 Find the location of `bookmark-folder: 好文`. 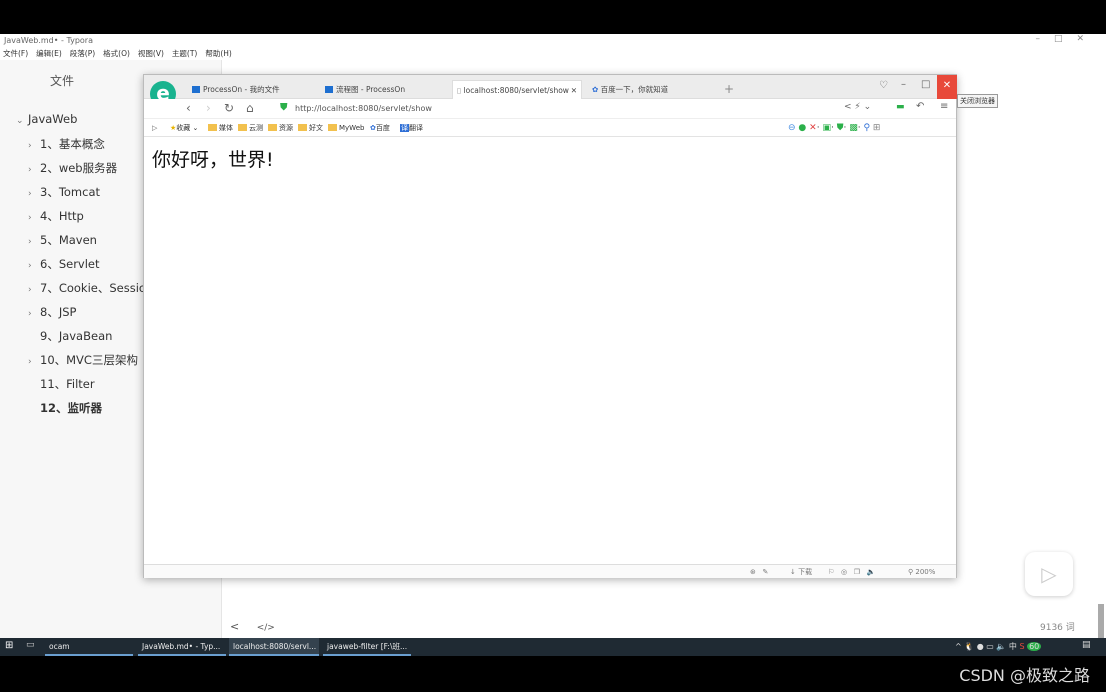

bookmark-folder: 好文 is located at coordinates (310, 128).